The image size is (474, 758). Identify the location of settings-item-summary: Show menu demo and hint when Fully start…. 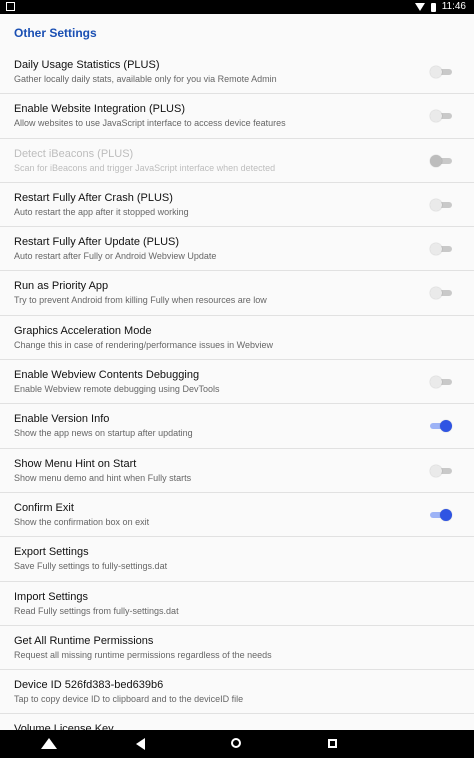
(103, 477).